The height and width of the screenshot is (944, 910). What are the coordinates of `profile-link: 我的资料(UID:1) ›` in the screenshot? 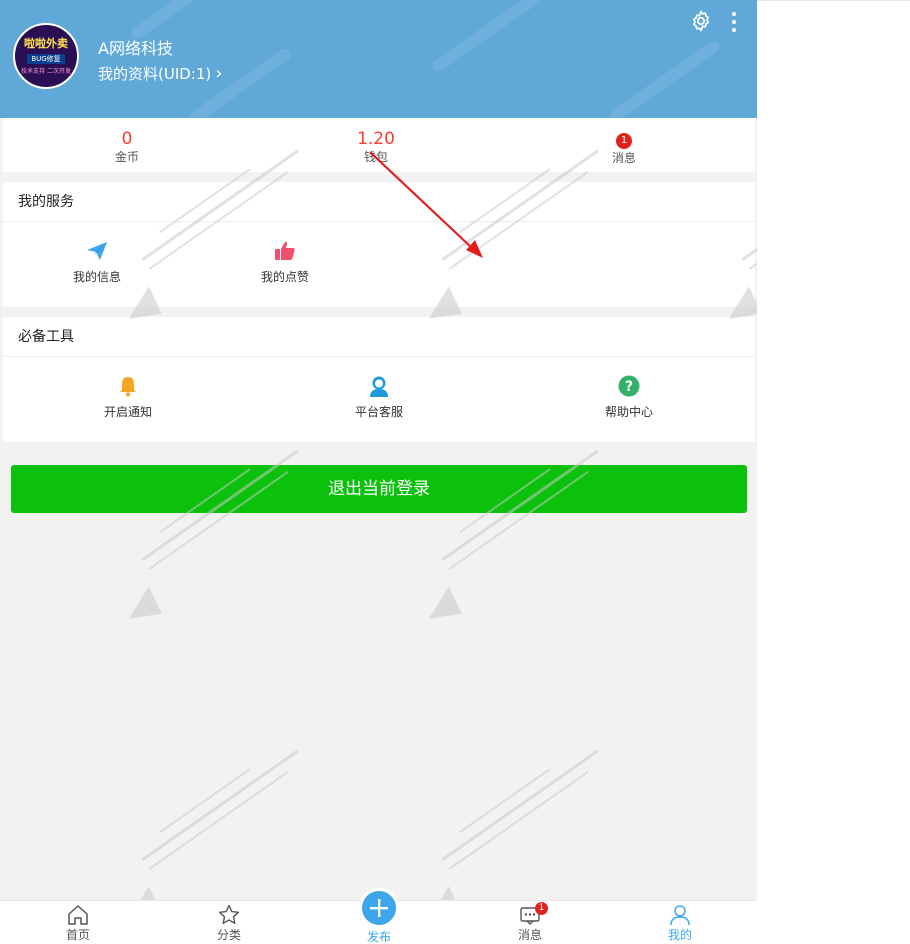 It's located at (160, 73).